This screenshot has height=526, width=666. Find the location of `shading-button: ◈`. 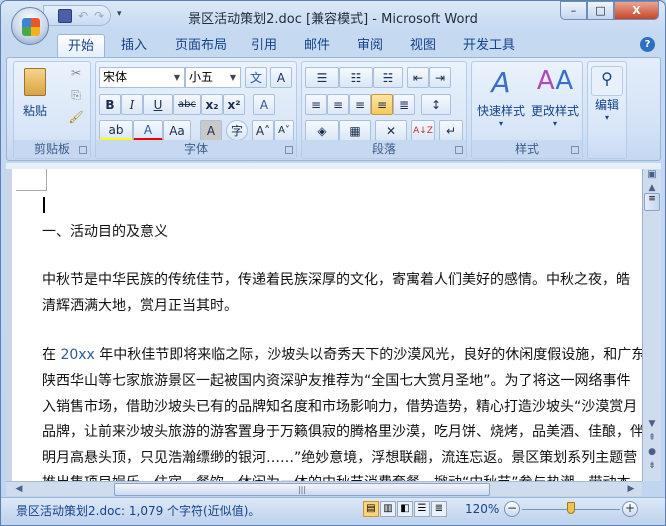

shading-button: ◈ is located at coordinates (322, 130).